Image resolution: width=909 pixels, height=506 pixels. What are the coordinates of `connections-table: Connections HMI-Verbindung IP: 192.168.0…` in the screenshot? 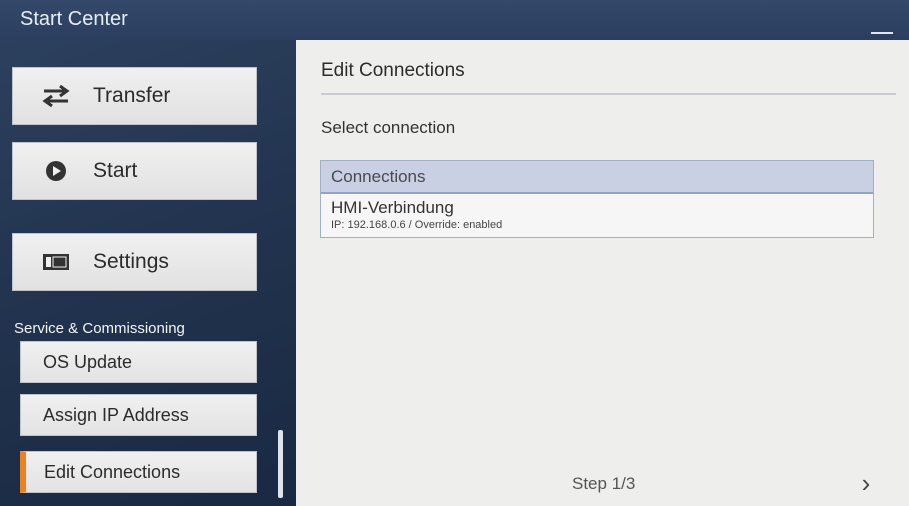 It's located at (597, 199).